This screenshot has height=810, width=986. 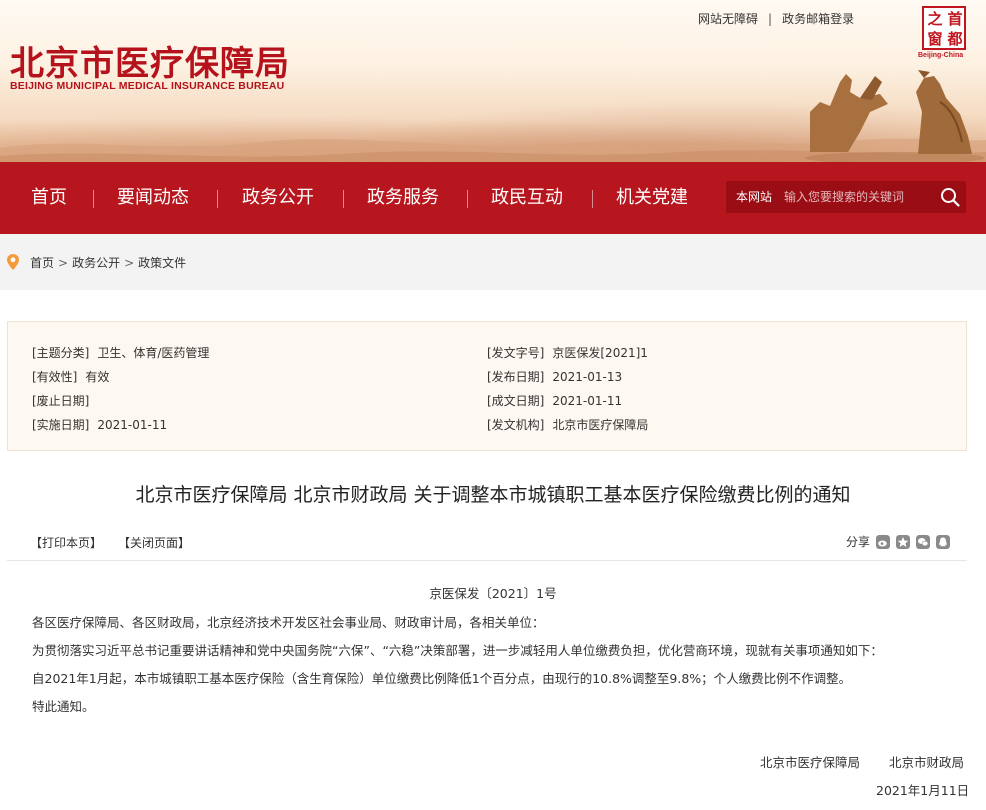 What do you see at coordinates (42, 263) in the screenshot?
I see `breadcrumb-home: 首页` at bounding box center [42, 263].